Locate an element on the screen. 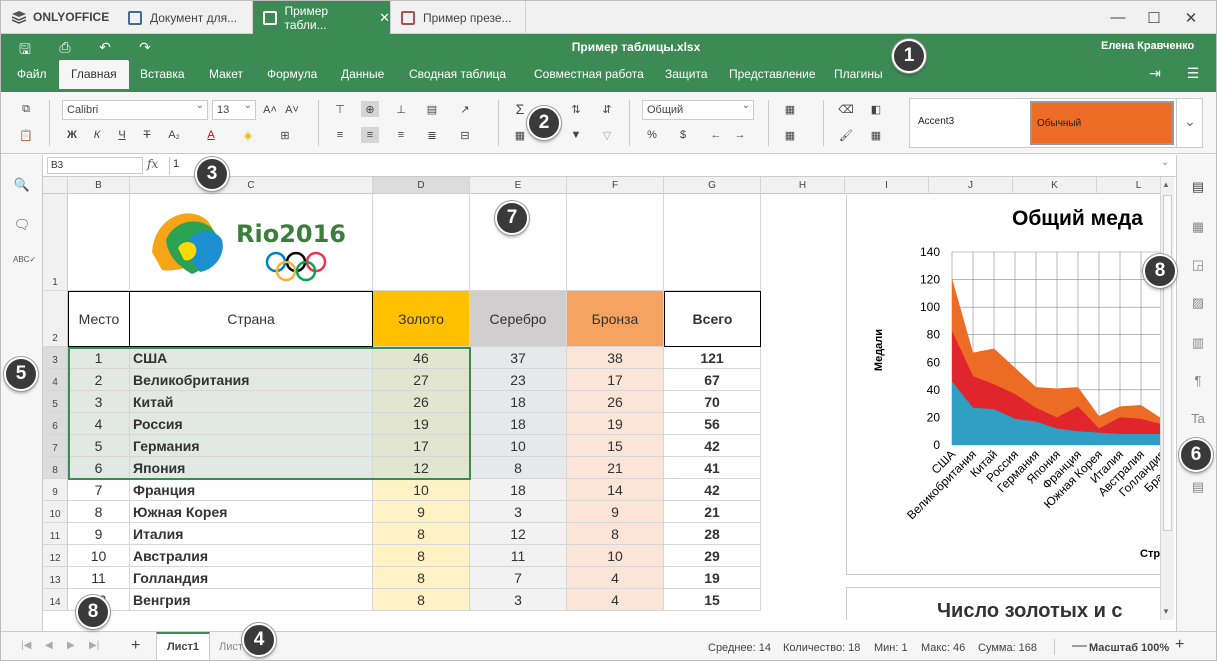  cell-bronze: 8 is located at coordinates (615, 534).